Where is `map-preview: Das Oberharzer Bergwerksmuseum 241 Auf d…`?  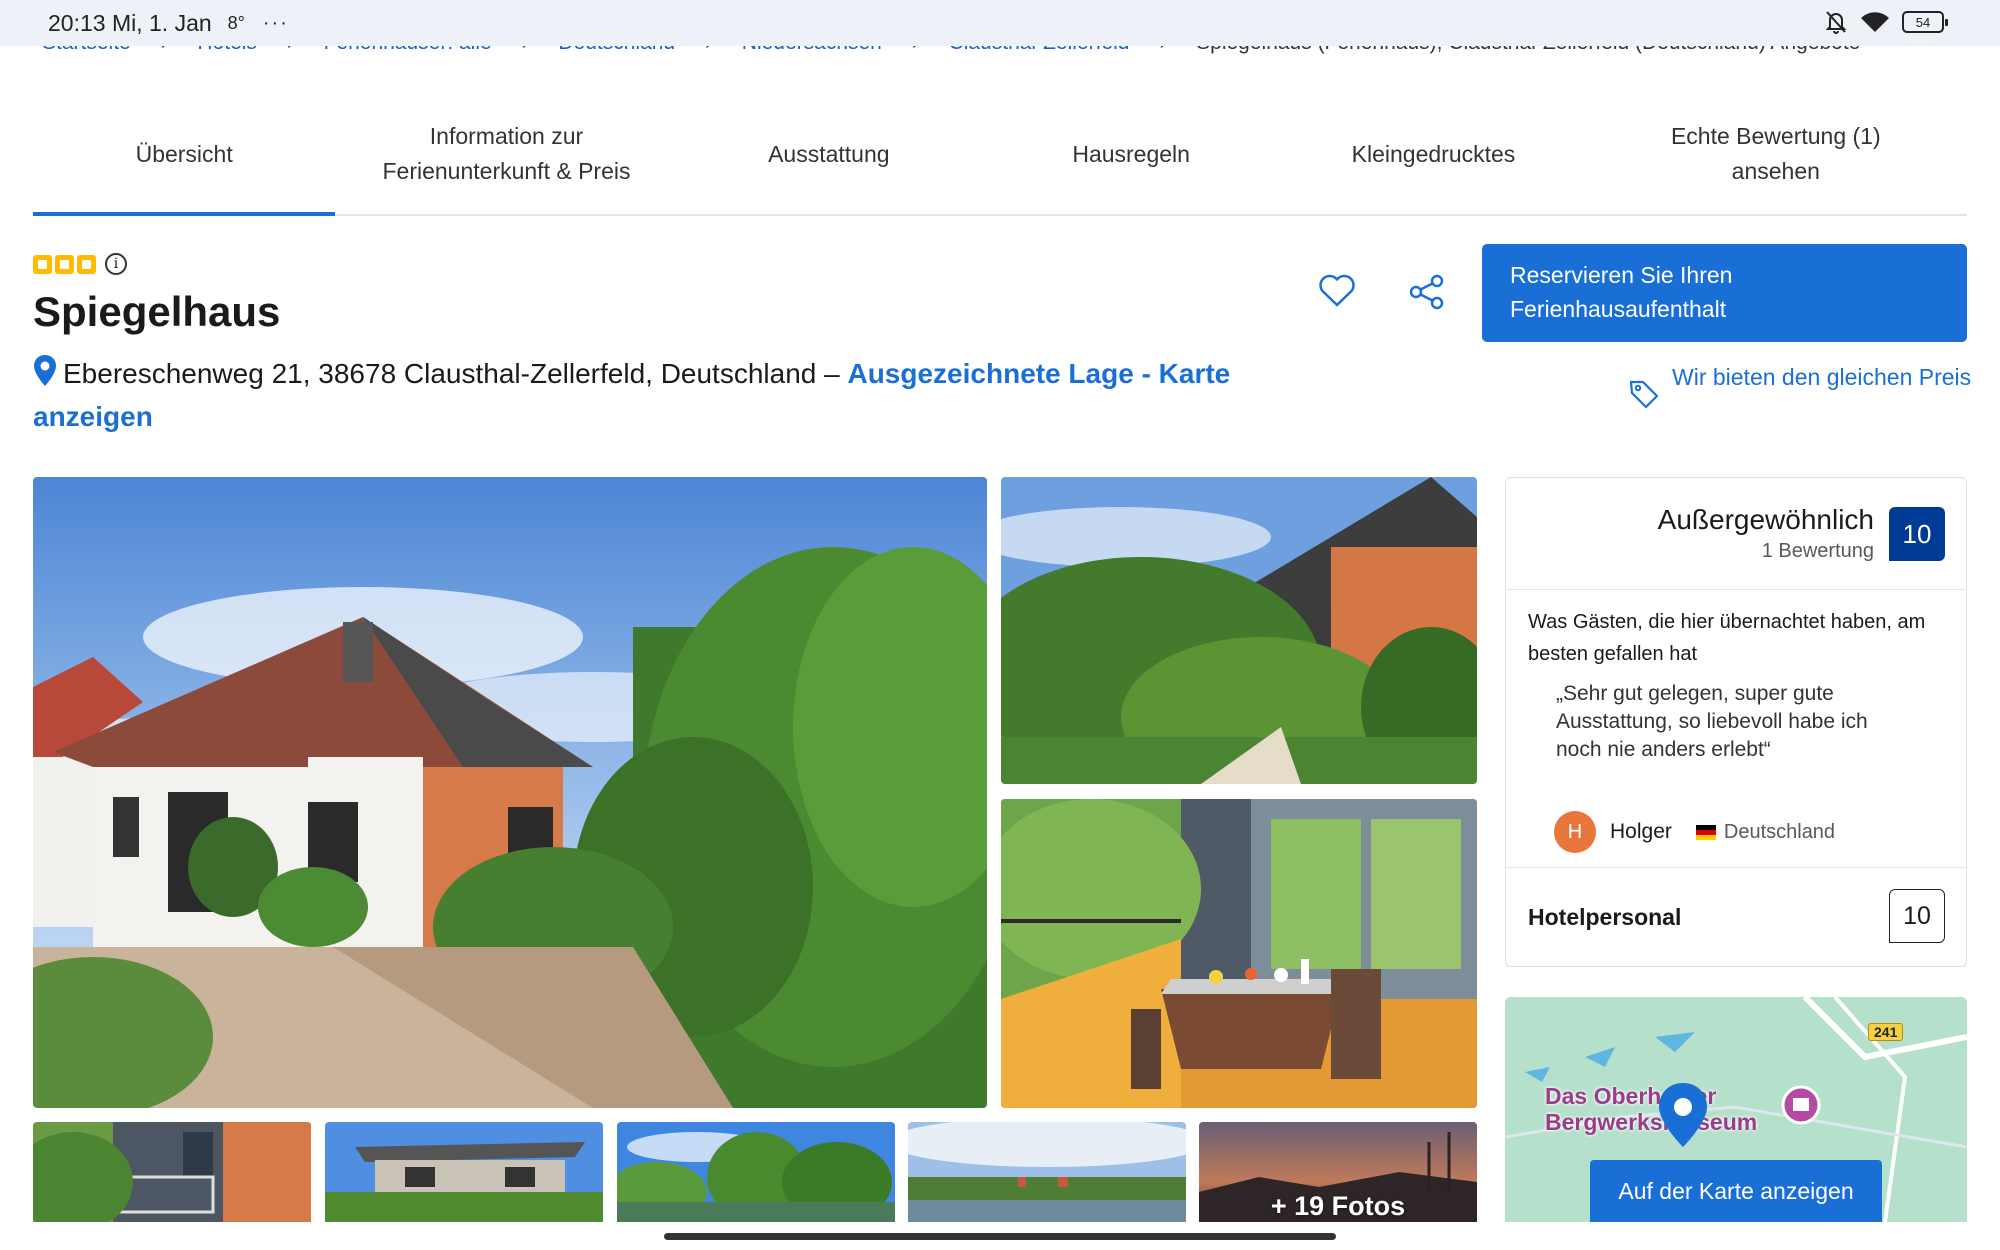
map-preview: Das Oberharzer Bergwerksmuseum 241 Auf d… is located at coordinates (1736, 1109).